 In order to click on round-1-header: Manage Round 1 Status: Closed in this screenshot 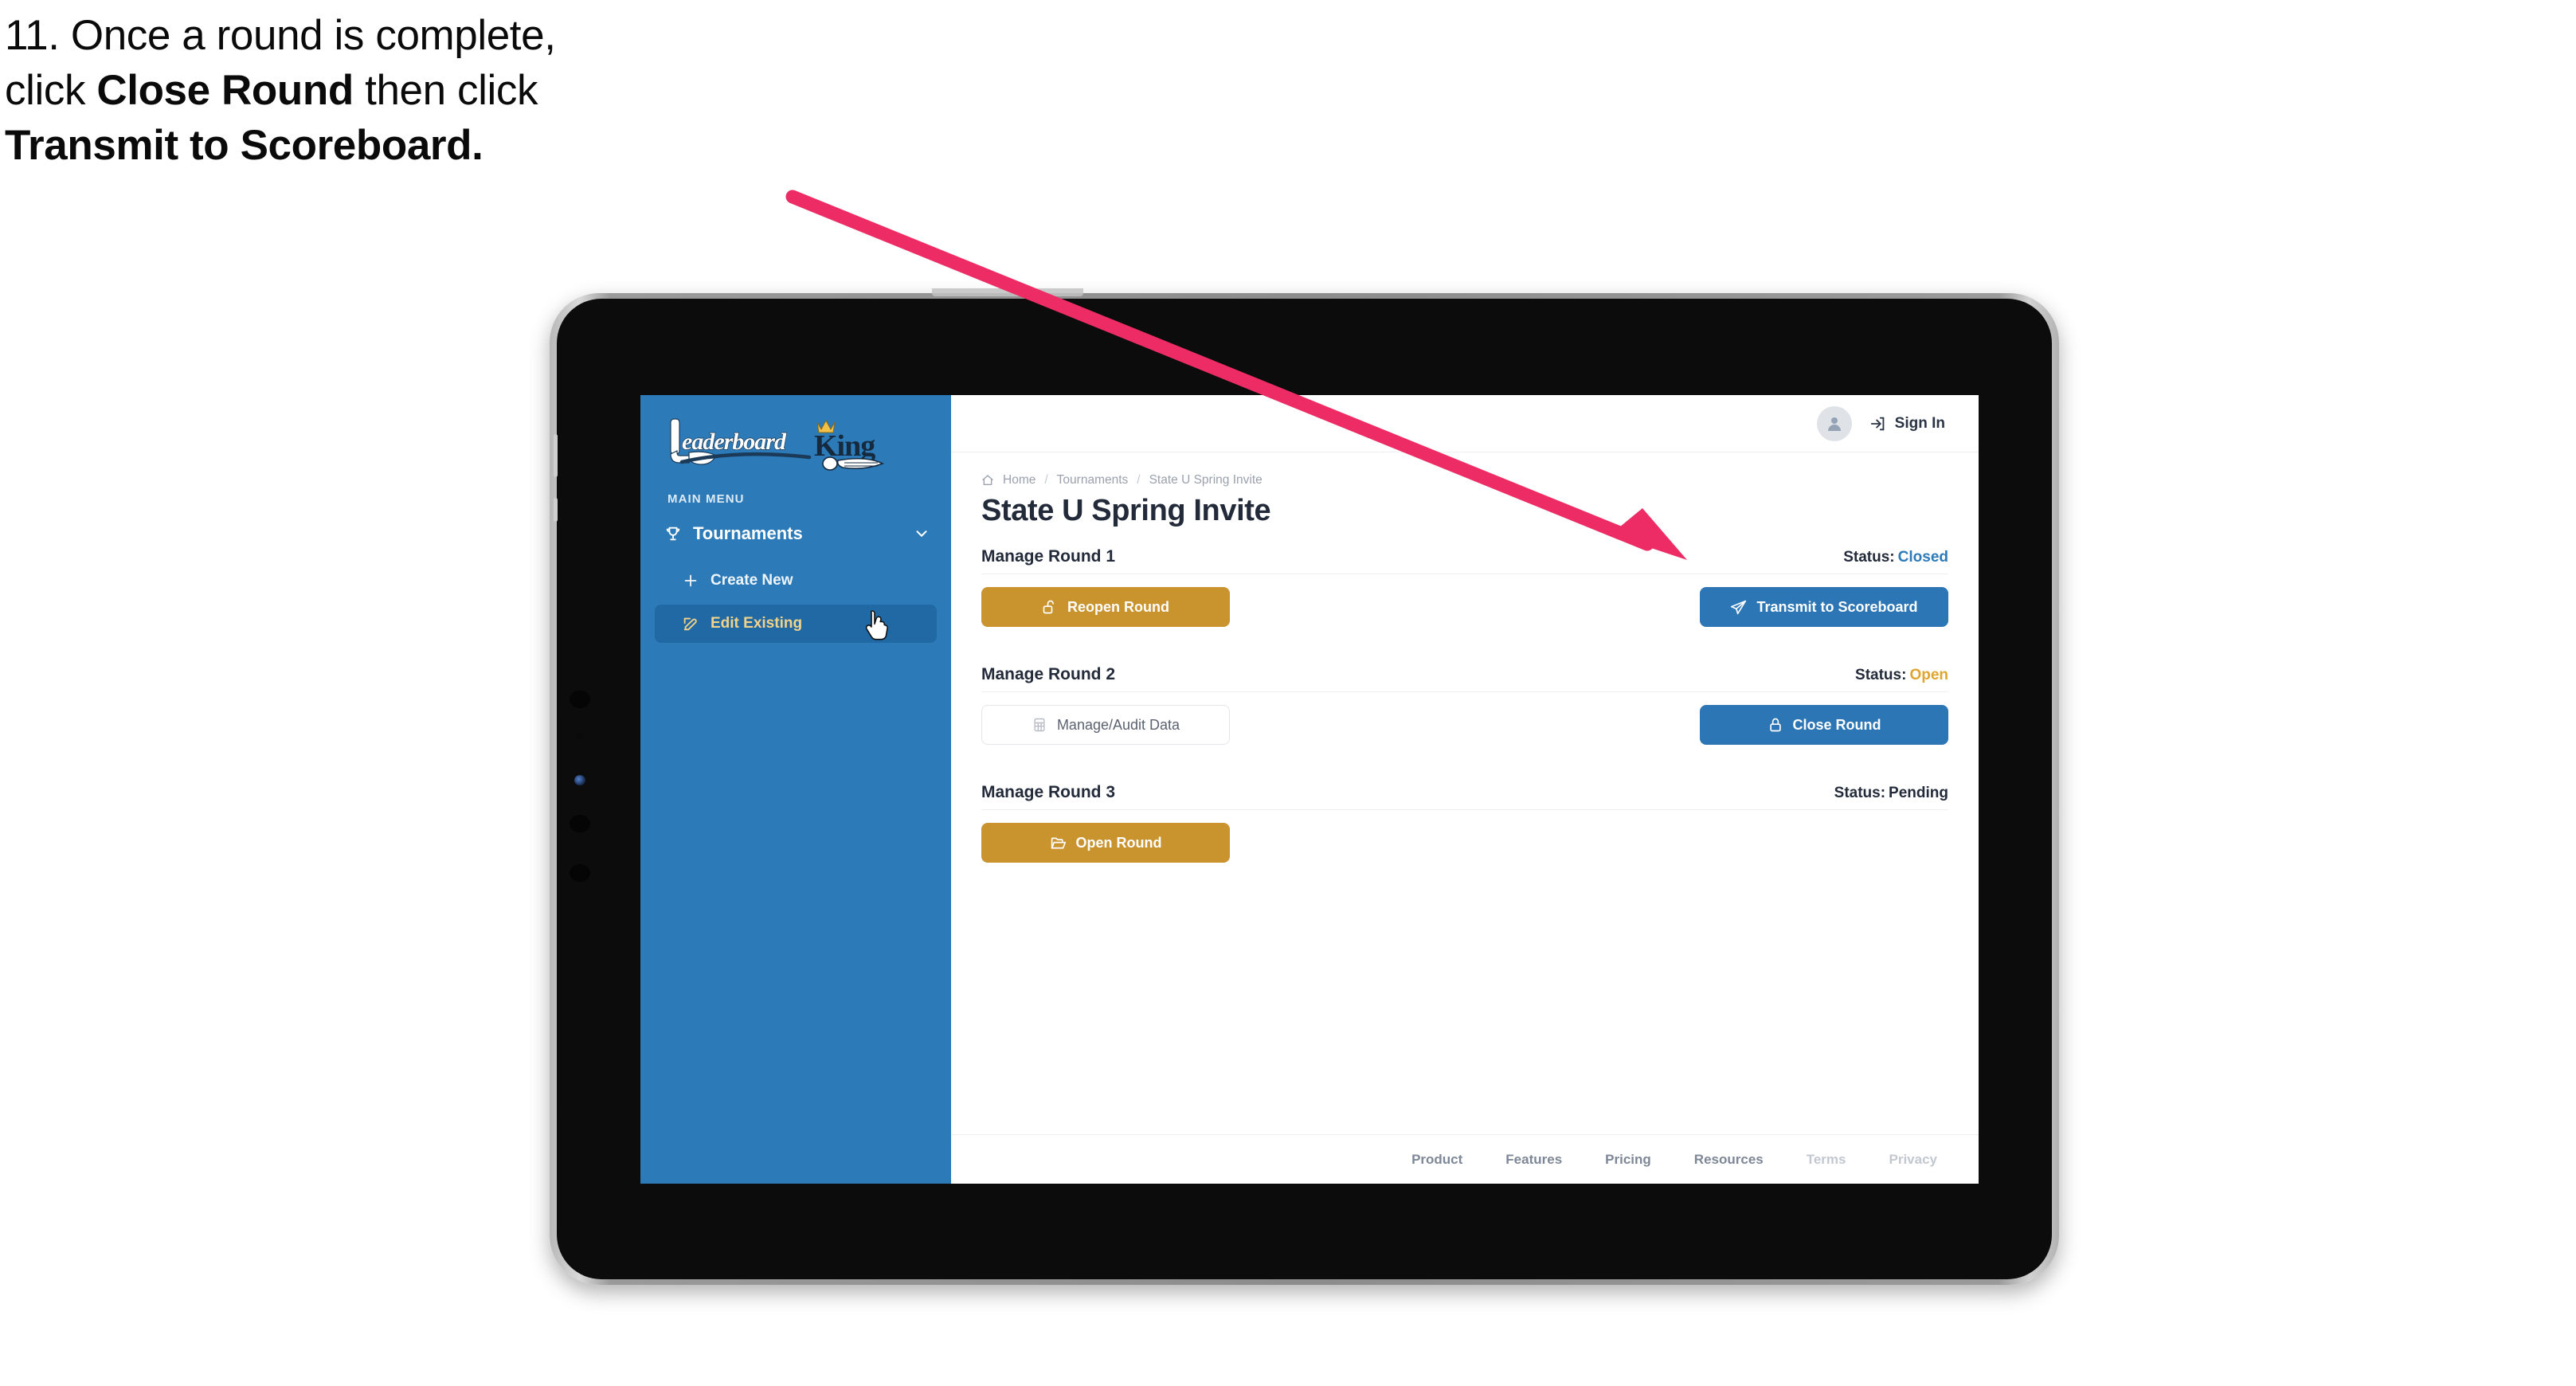, I will do `click(1464, 560)`.